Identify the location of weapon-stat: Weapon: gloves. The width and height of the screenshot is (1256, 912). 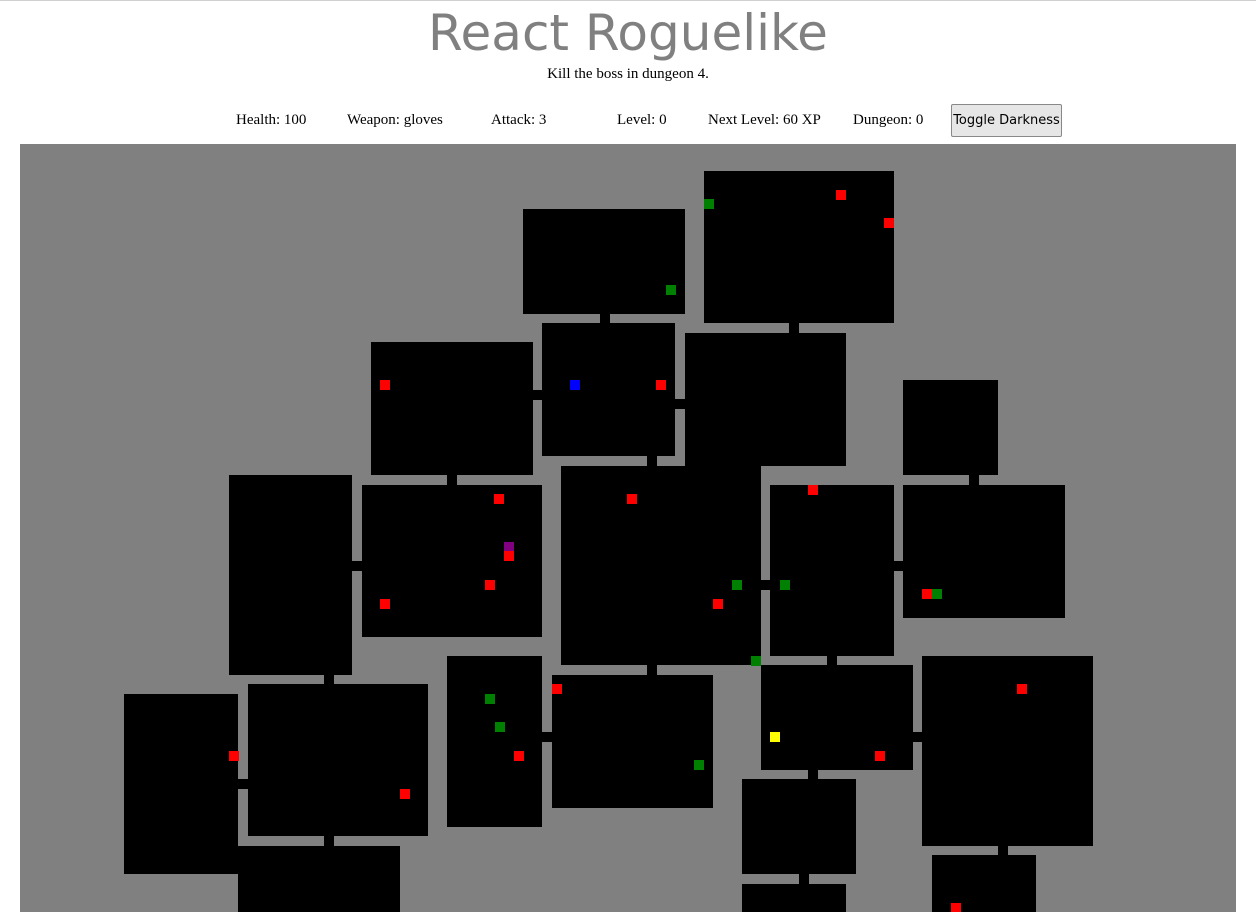
(395, 120).